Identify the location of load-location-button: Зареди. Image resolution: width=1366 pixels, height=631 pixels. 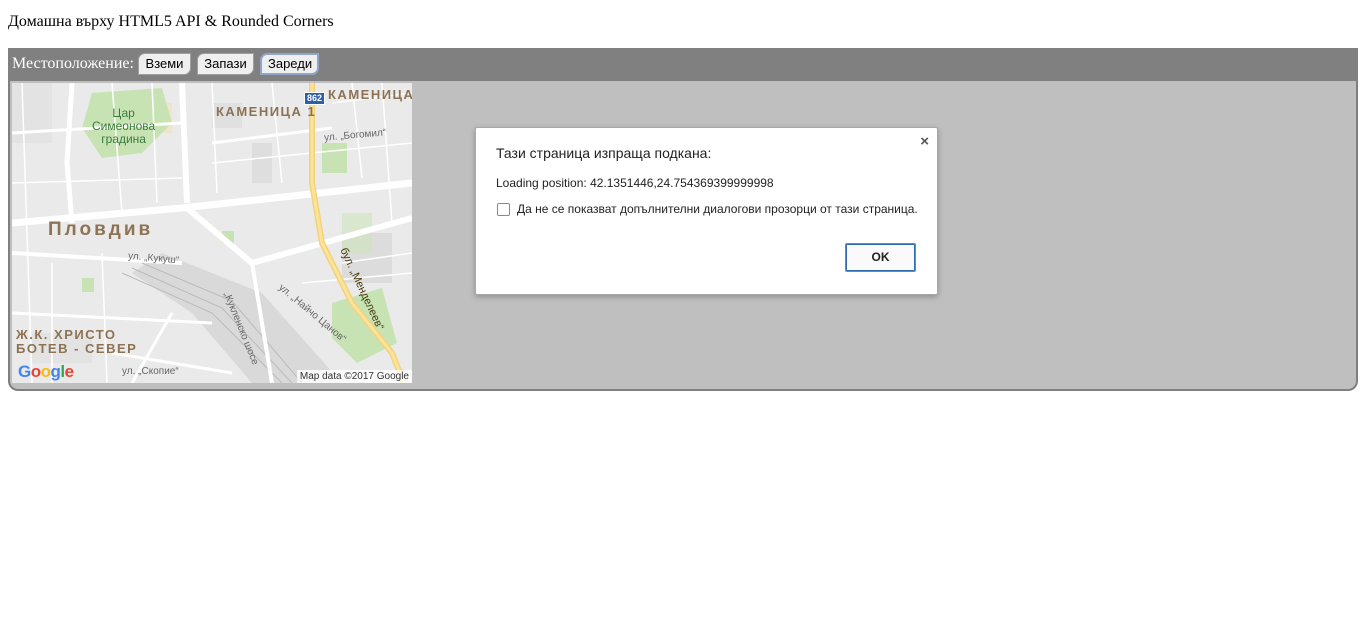
(289, 64).